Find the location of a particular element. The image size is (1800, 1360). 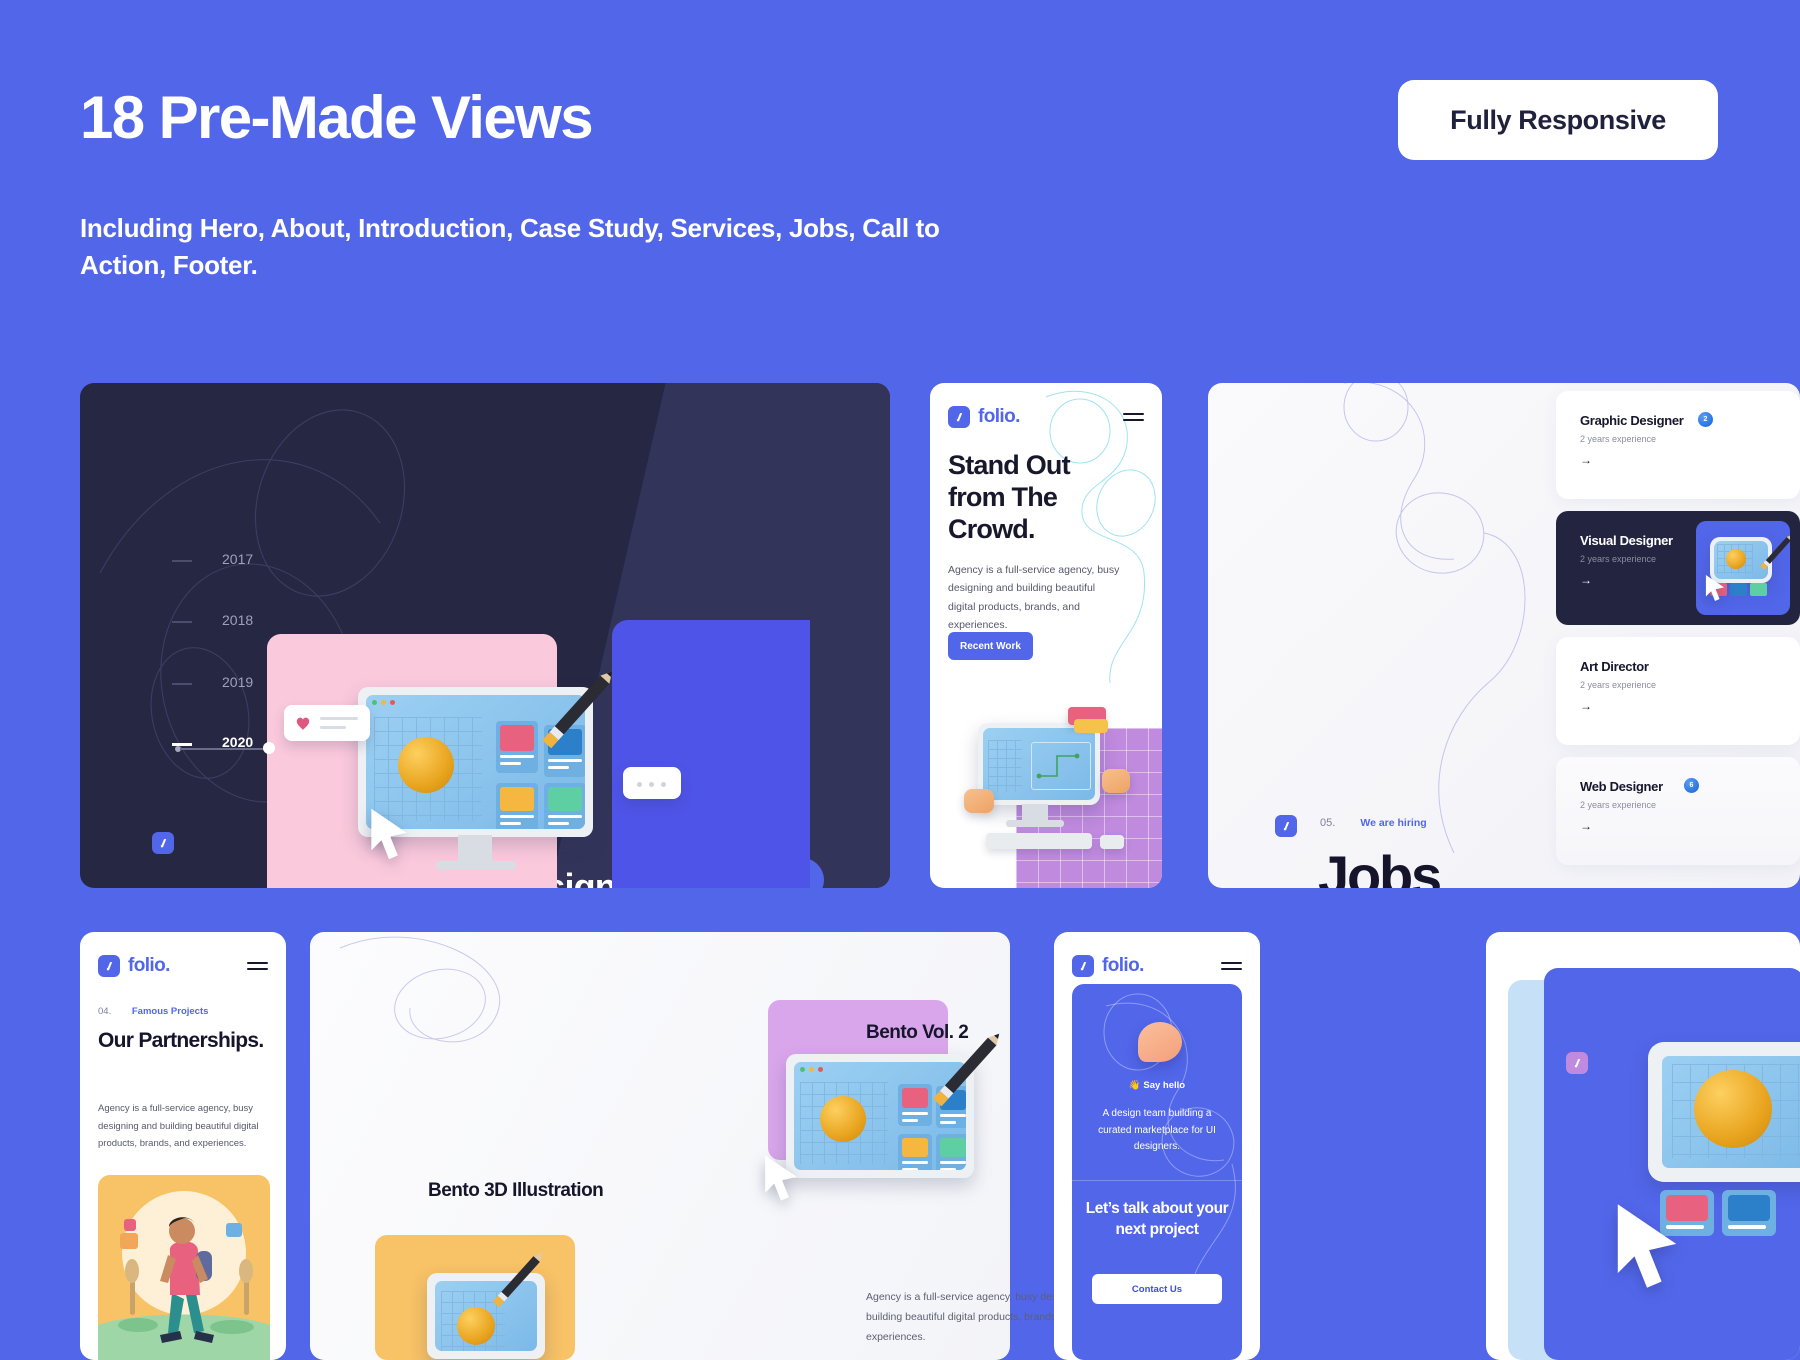

like-bubble is located at coordinates (327, 723).